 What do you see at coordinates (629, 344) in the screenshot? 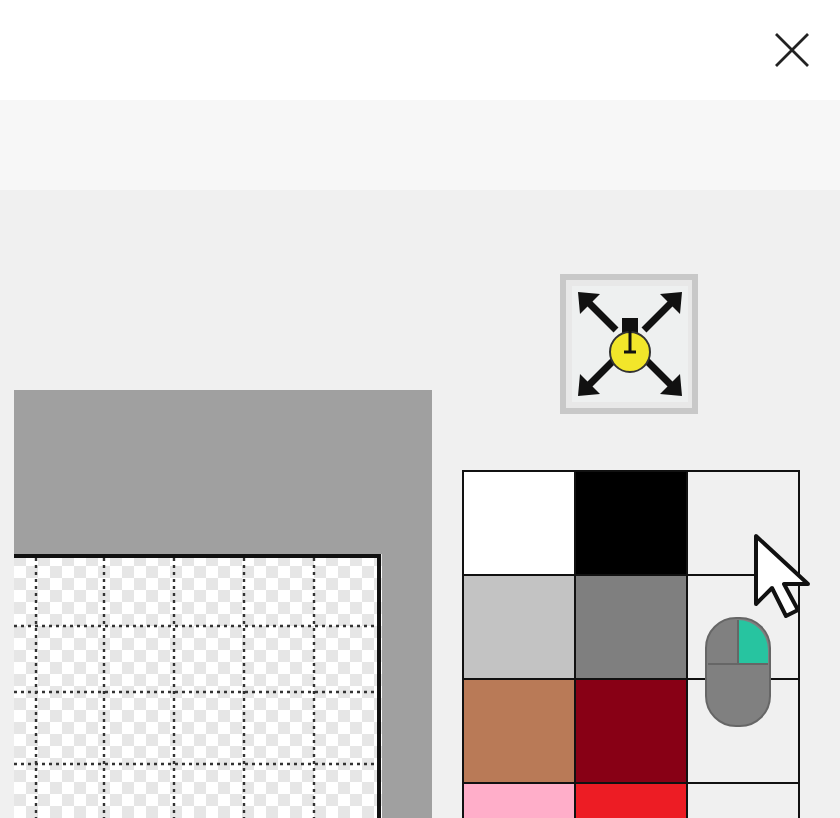
I see `expand-bulb-icon` at bounding box center [629, 344].